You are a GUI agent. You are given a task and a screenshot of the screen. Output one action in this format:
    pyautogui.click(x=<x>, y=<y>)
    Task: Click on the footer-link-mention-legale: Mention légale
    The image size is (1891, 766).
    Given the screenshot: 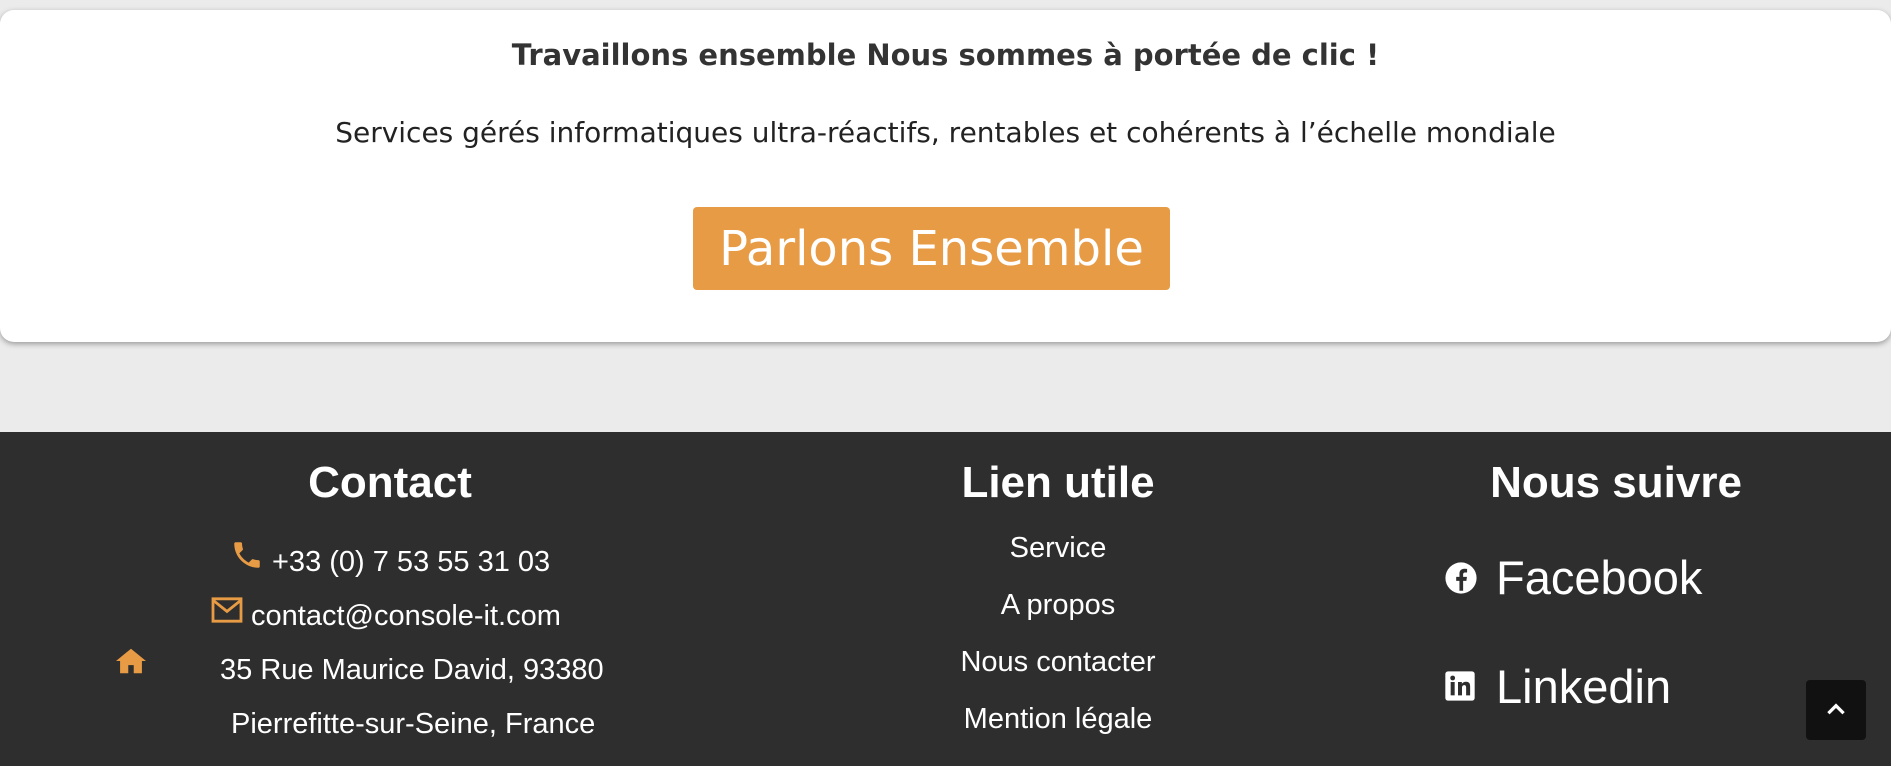 What is the action you would take?
    pyautogui.click(x=1058, y=719)
    